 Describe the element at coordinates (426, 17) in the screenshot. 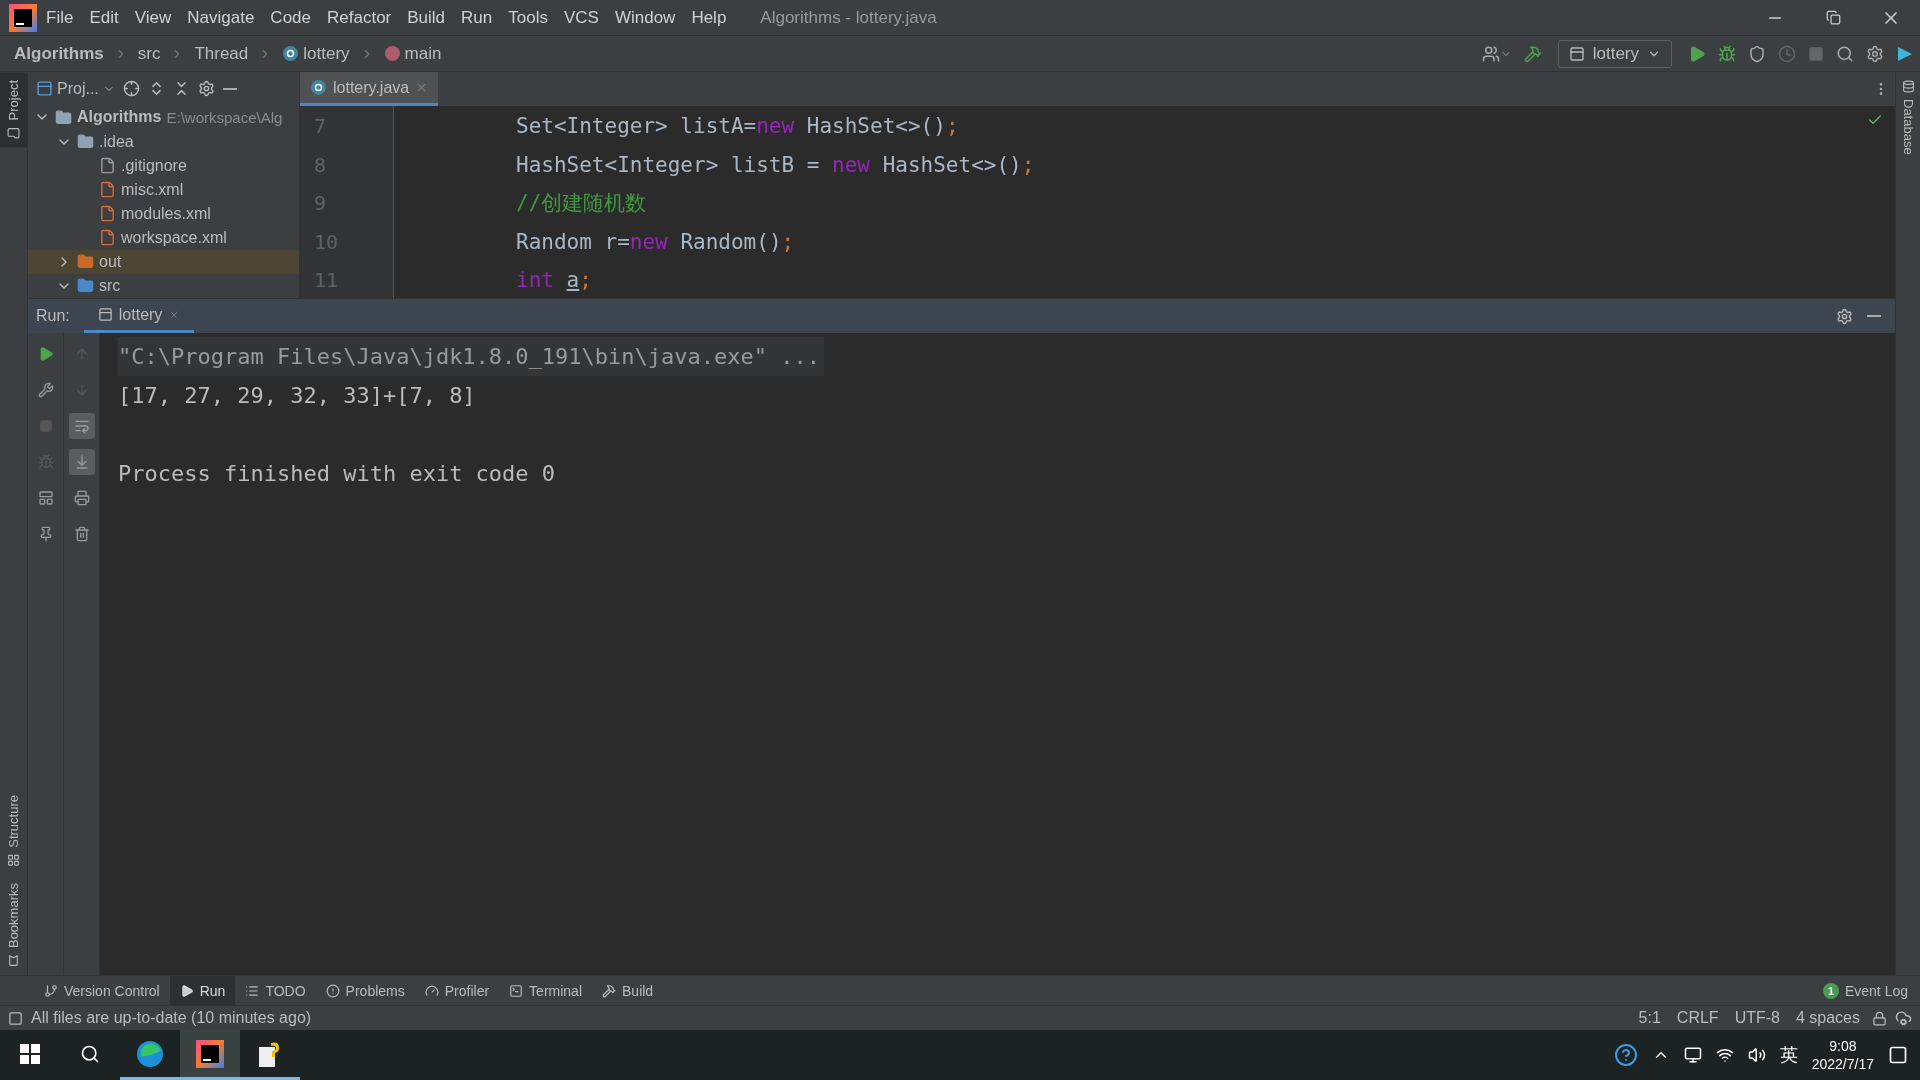

I see `menu-item: Build` at that location.